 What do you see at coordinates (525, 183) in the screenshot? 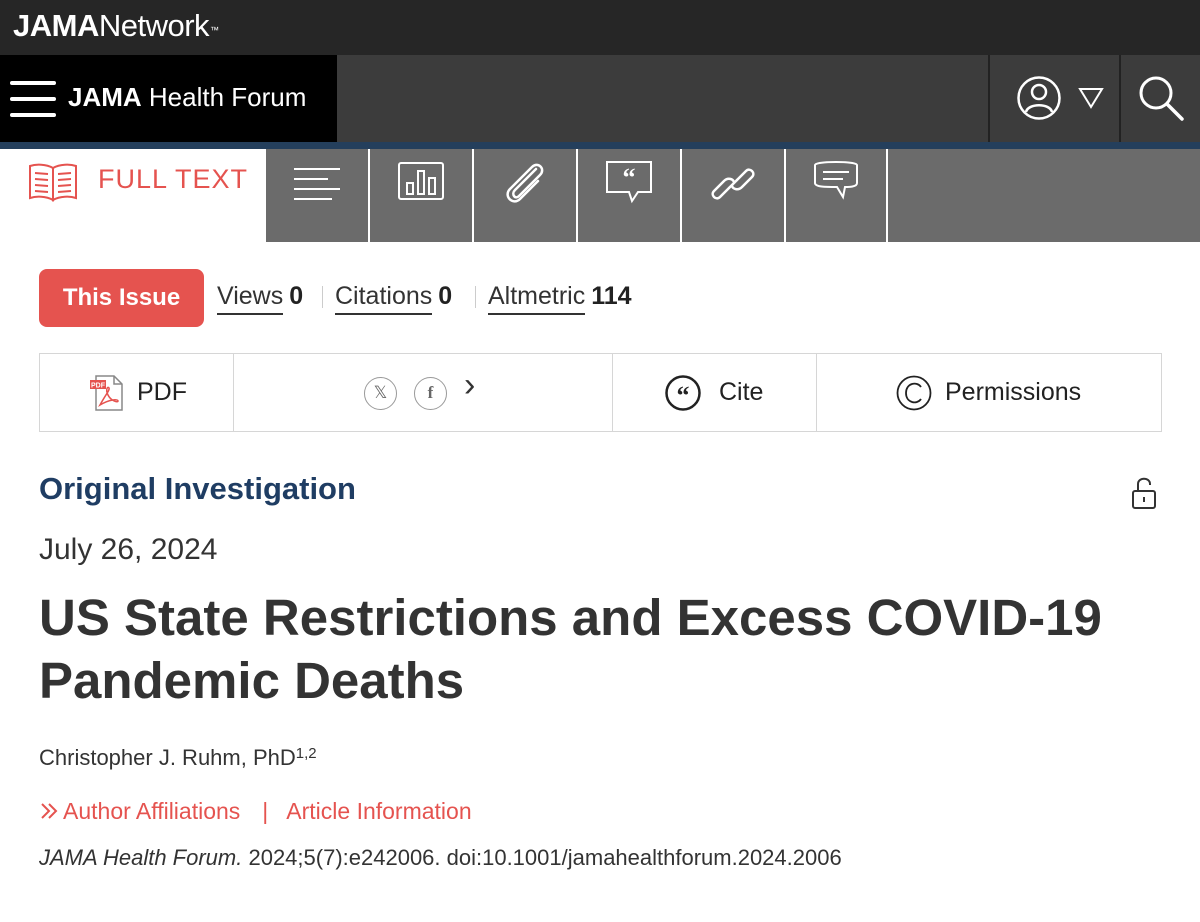
I see `paperclip-icon` at bounding box center [525, 183].